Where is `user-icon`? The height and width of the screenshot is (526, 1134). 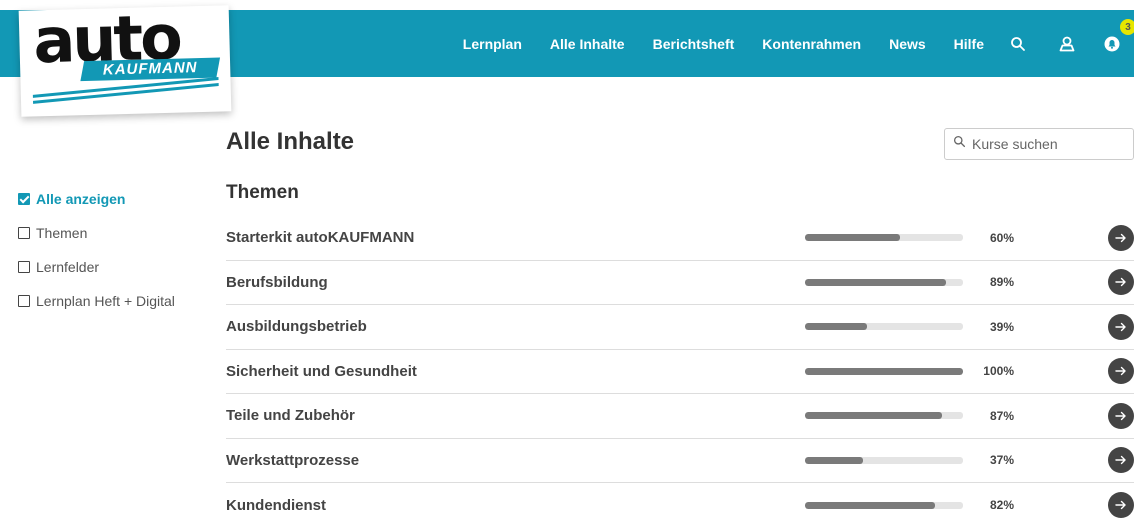 user-icon is located at coordinates (1067, 43).